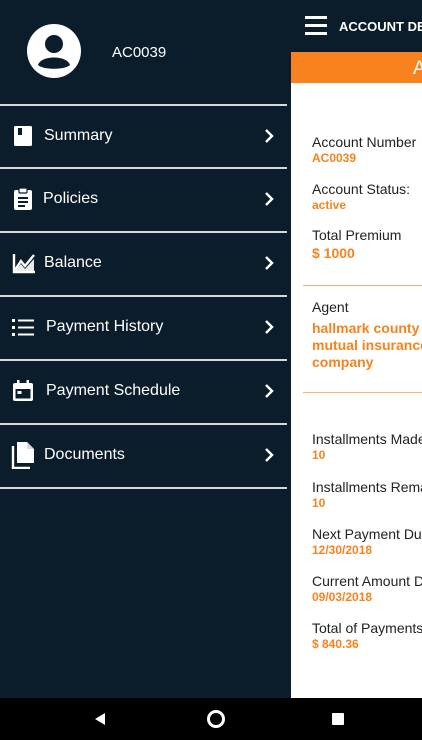 This screenshot has width=422, height=740. Describe the element at coordinates (356, 67) in the screenshot. I see `section-banner: A` at that location.